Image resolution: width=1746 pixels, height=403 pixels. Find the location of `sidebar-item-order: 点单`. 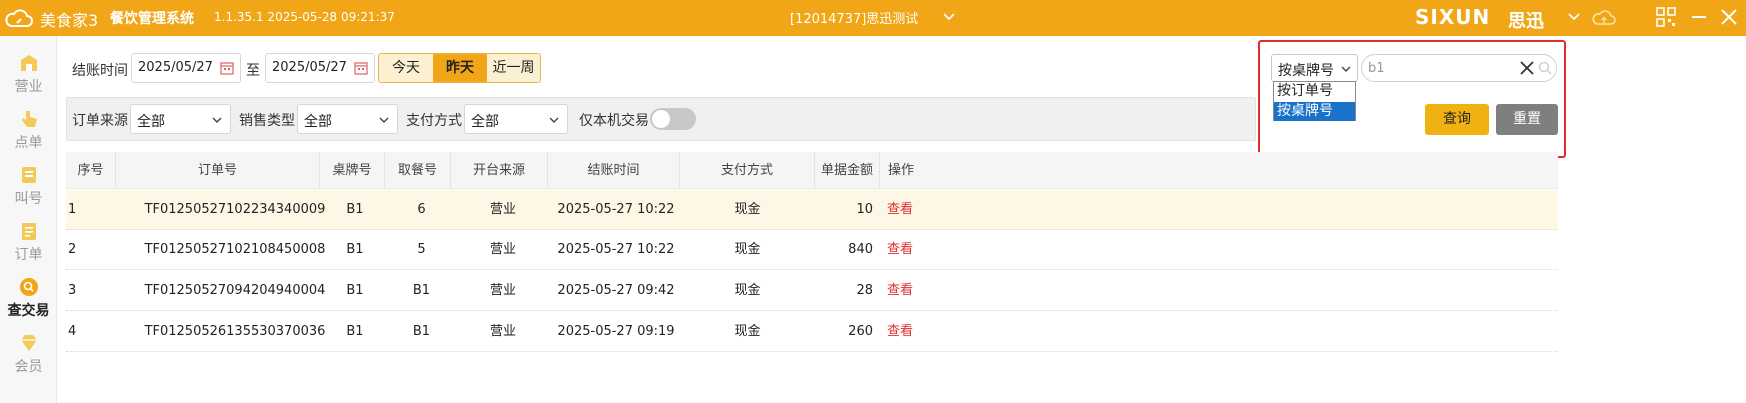

sidebar-item-order: 点单 is located at coordinates (28, 125).